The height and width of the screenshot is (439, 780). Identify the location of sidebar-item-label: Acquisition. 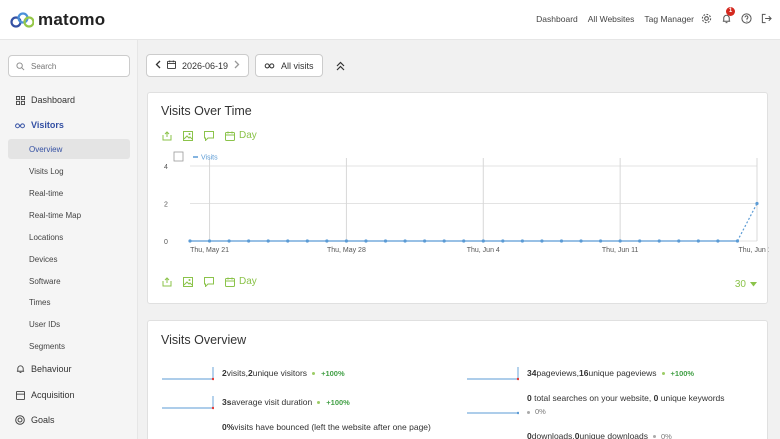
(53, 395).